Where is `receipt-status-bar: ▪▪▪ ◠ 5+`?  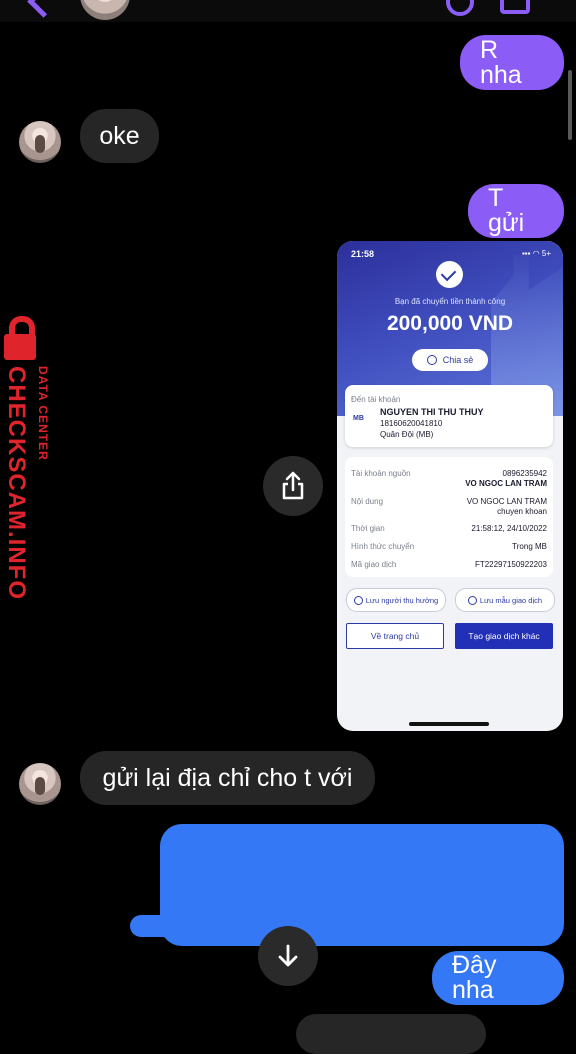 receipt-status-bar: ▪▪▪ ◠ 5+ is located at coordinates (536, 253).